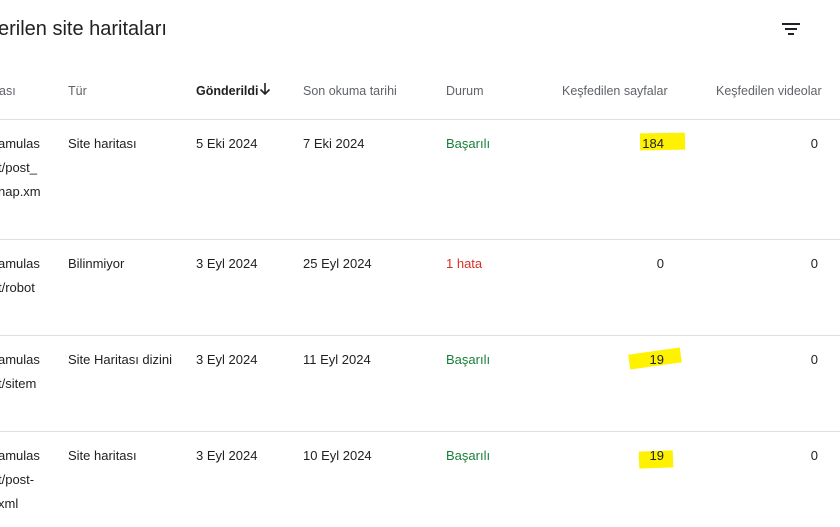 This screenshot has width=840, height=527. What do you see at coordinates (8, 91) in the screenshot?
I see `column-header-url: ası` at bounding box center [8, 91].